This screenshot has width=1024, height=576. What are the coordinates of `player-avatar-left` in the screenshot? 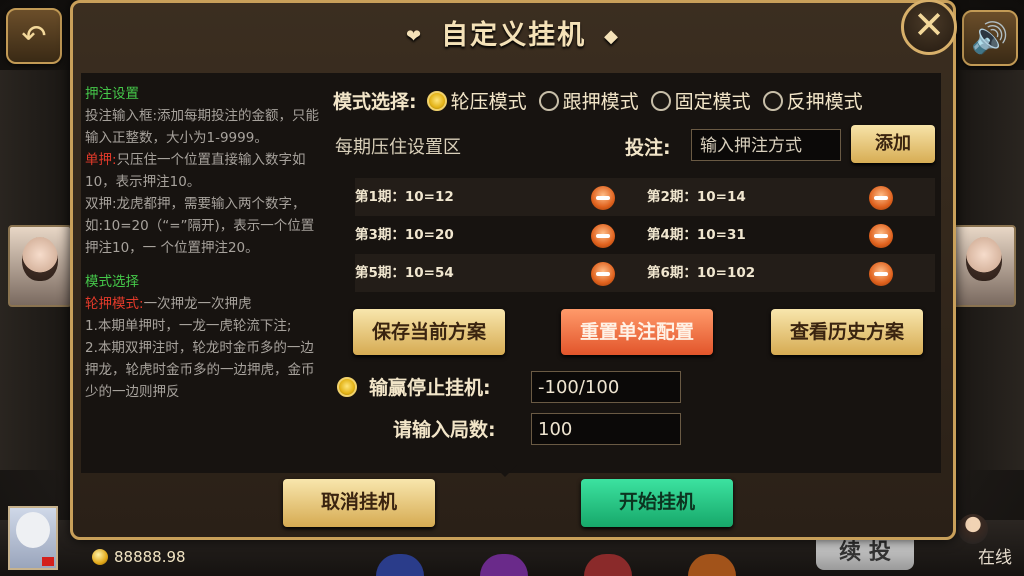 It's located at (40, 266).